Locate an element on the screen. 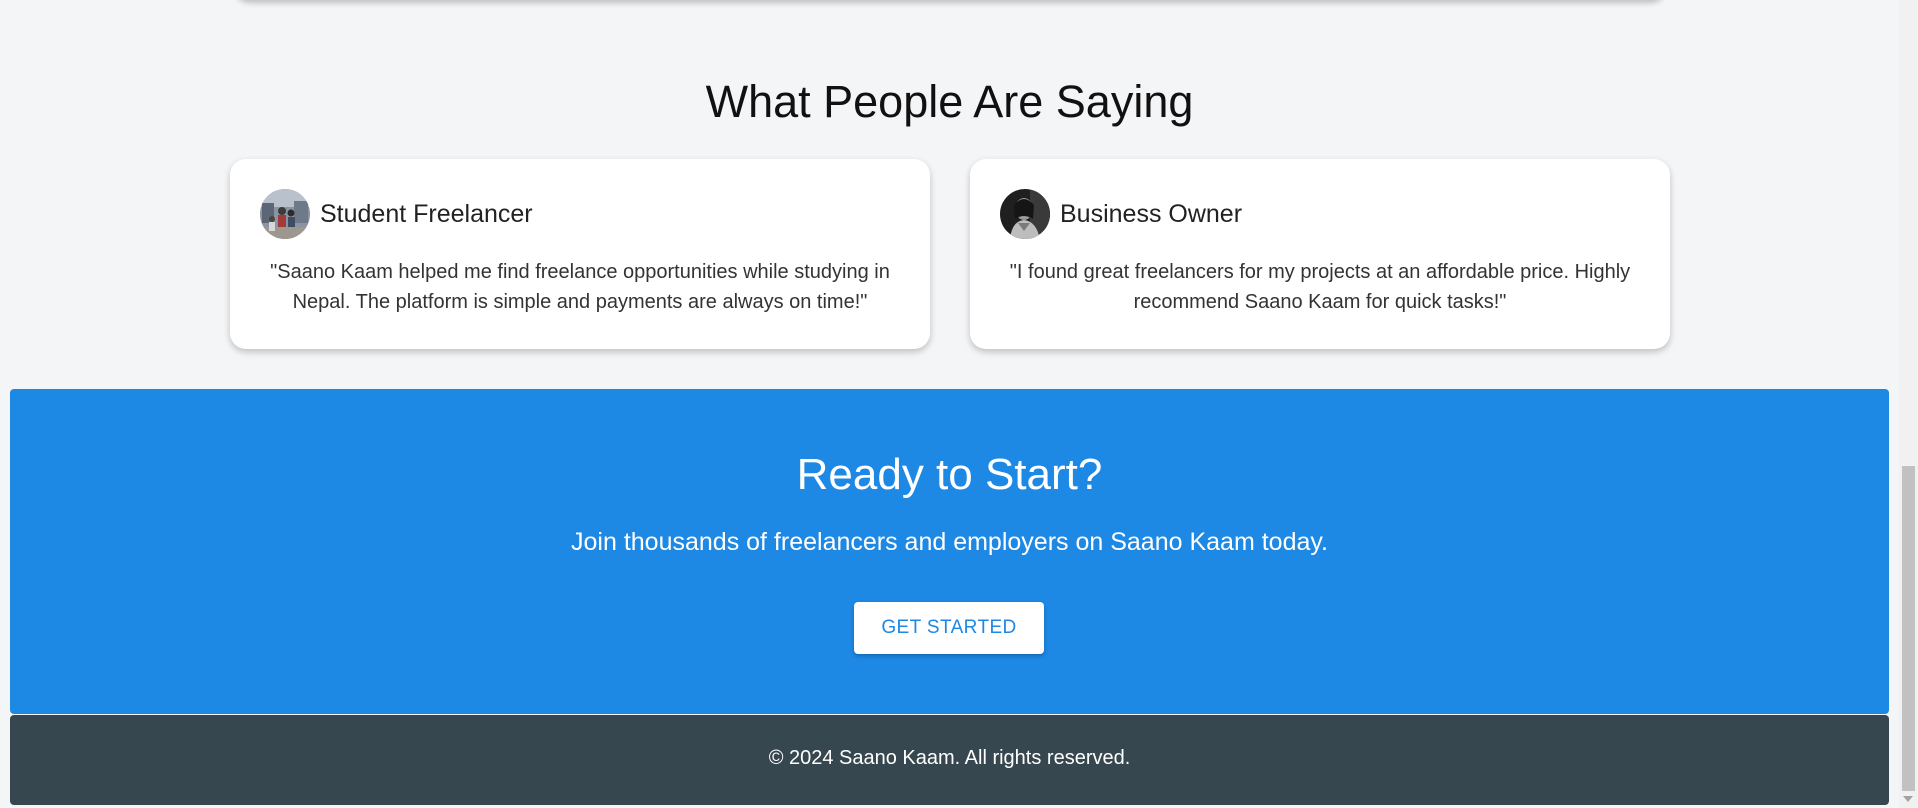 Image resolution: width=1918 pixels, height=808 pixels. testimonials-title: What People Are Saying is located at coordinates (949, 101).